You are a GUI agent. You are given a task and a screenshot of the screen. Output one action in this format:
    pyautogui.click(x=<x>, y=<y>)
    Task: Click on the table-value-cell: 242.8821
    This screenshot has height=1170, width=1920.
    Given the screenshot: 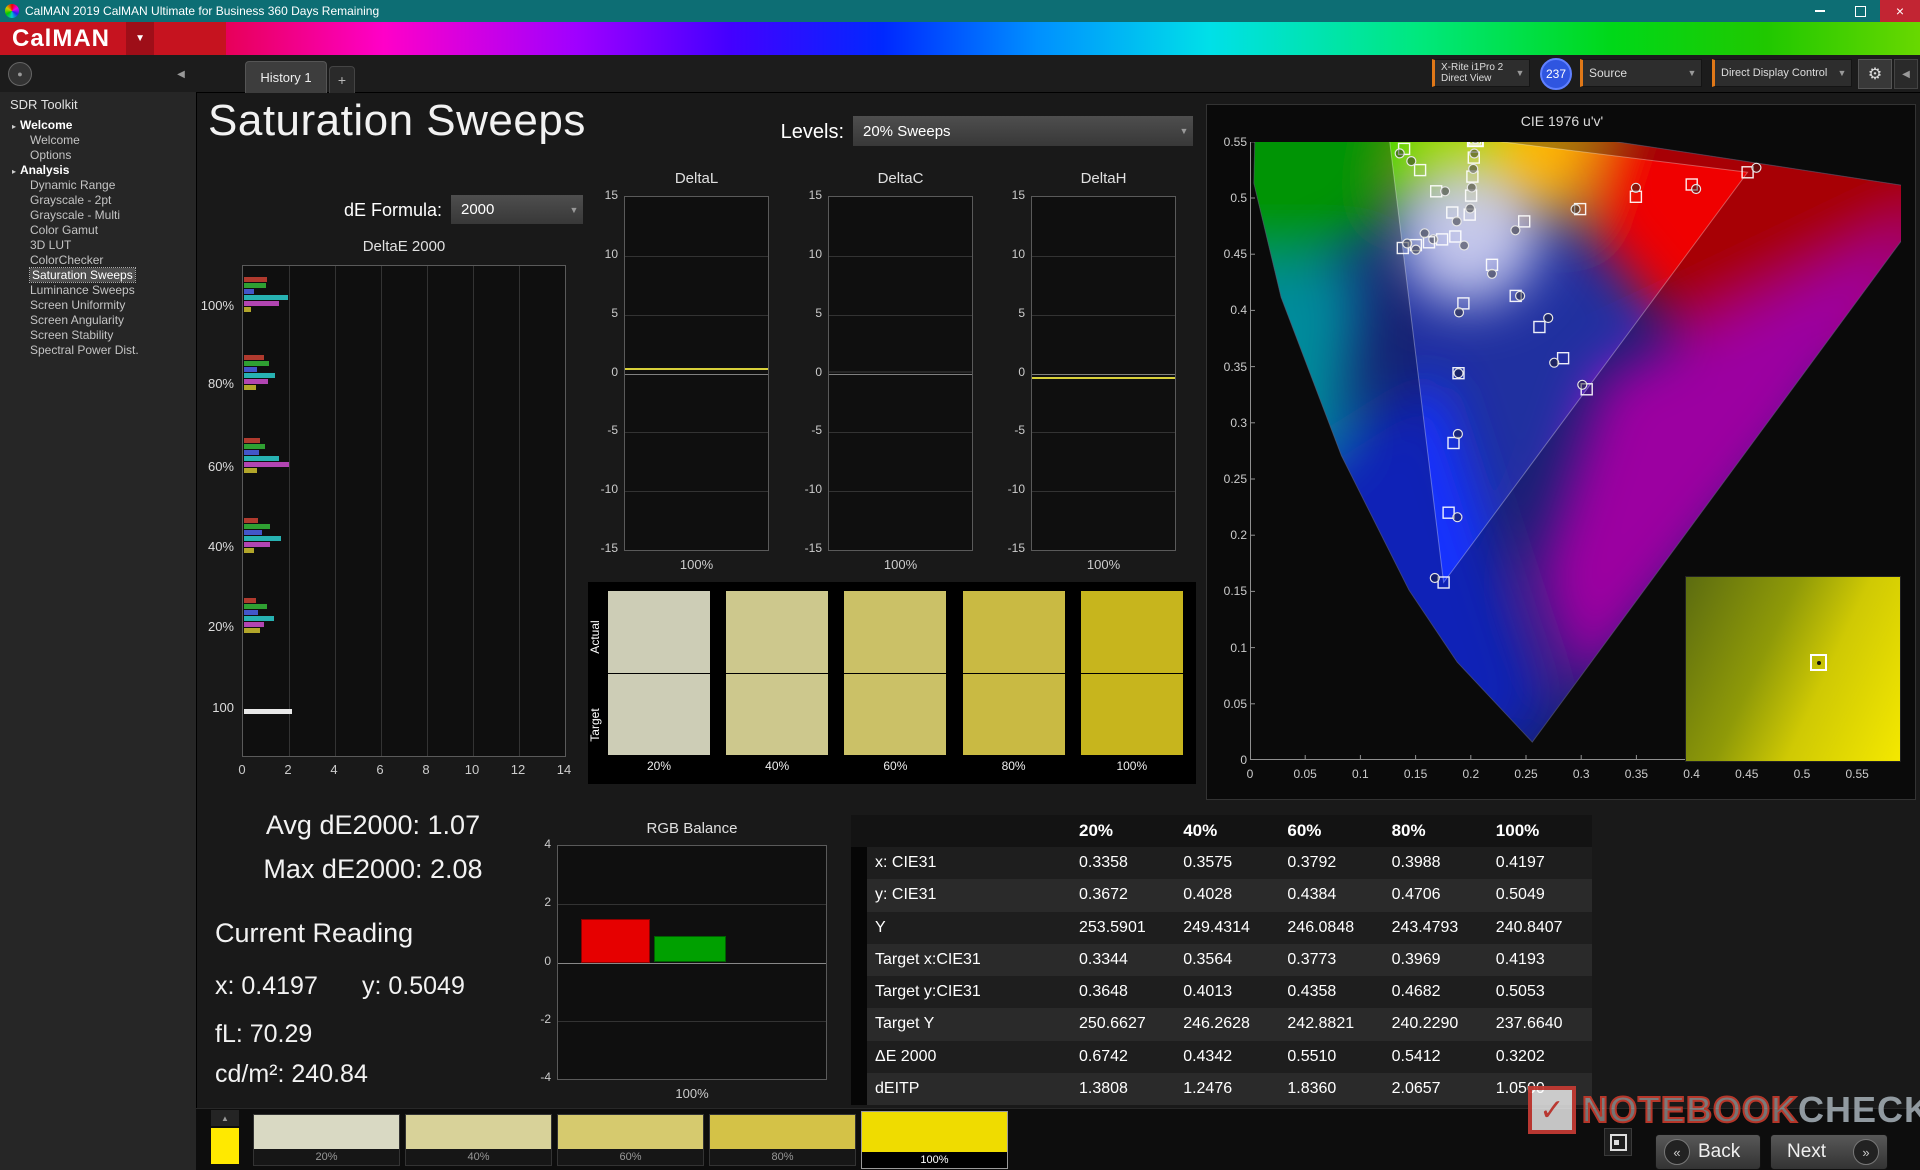 What is the action you would take?
    pyautogui.click(x=1321, y=1024)
    